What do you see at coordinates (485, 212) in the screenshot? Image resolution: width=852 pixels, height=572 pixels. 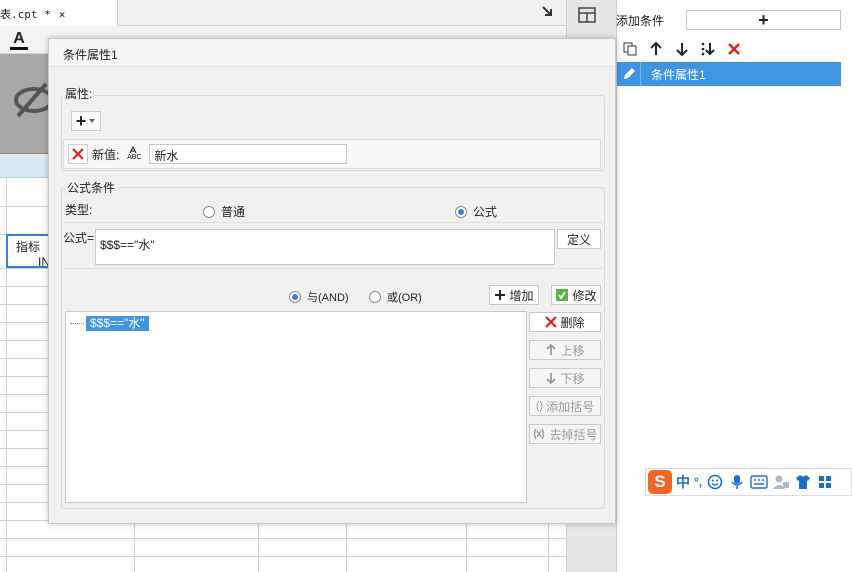 I see `type-formula-label: 公式` at bounding box center [485, 212].